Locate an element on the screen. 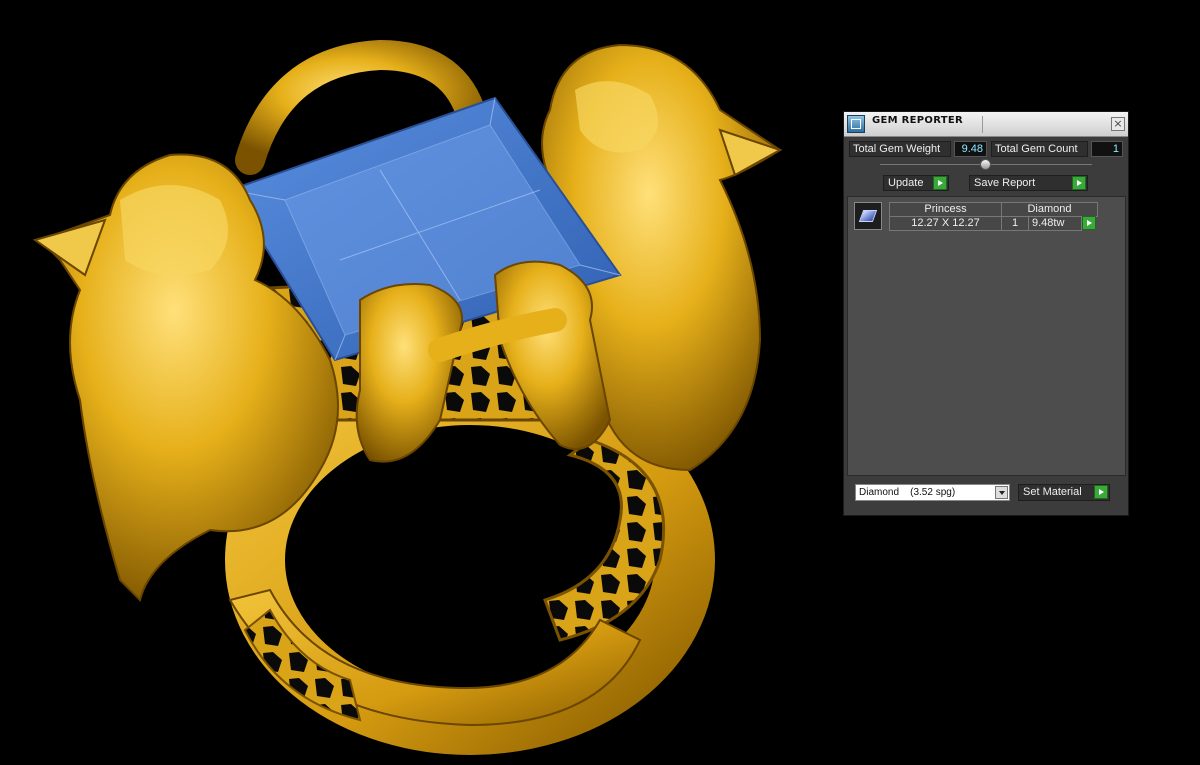 Image resolution: width=1200 pixels, height=765 pixels. material-select: Diamond (3.52 spg) is located at coordinates (932, 492).